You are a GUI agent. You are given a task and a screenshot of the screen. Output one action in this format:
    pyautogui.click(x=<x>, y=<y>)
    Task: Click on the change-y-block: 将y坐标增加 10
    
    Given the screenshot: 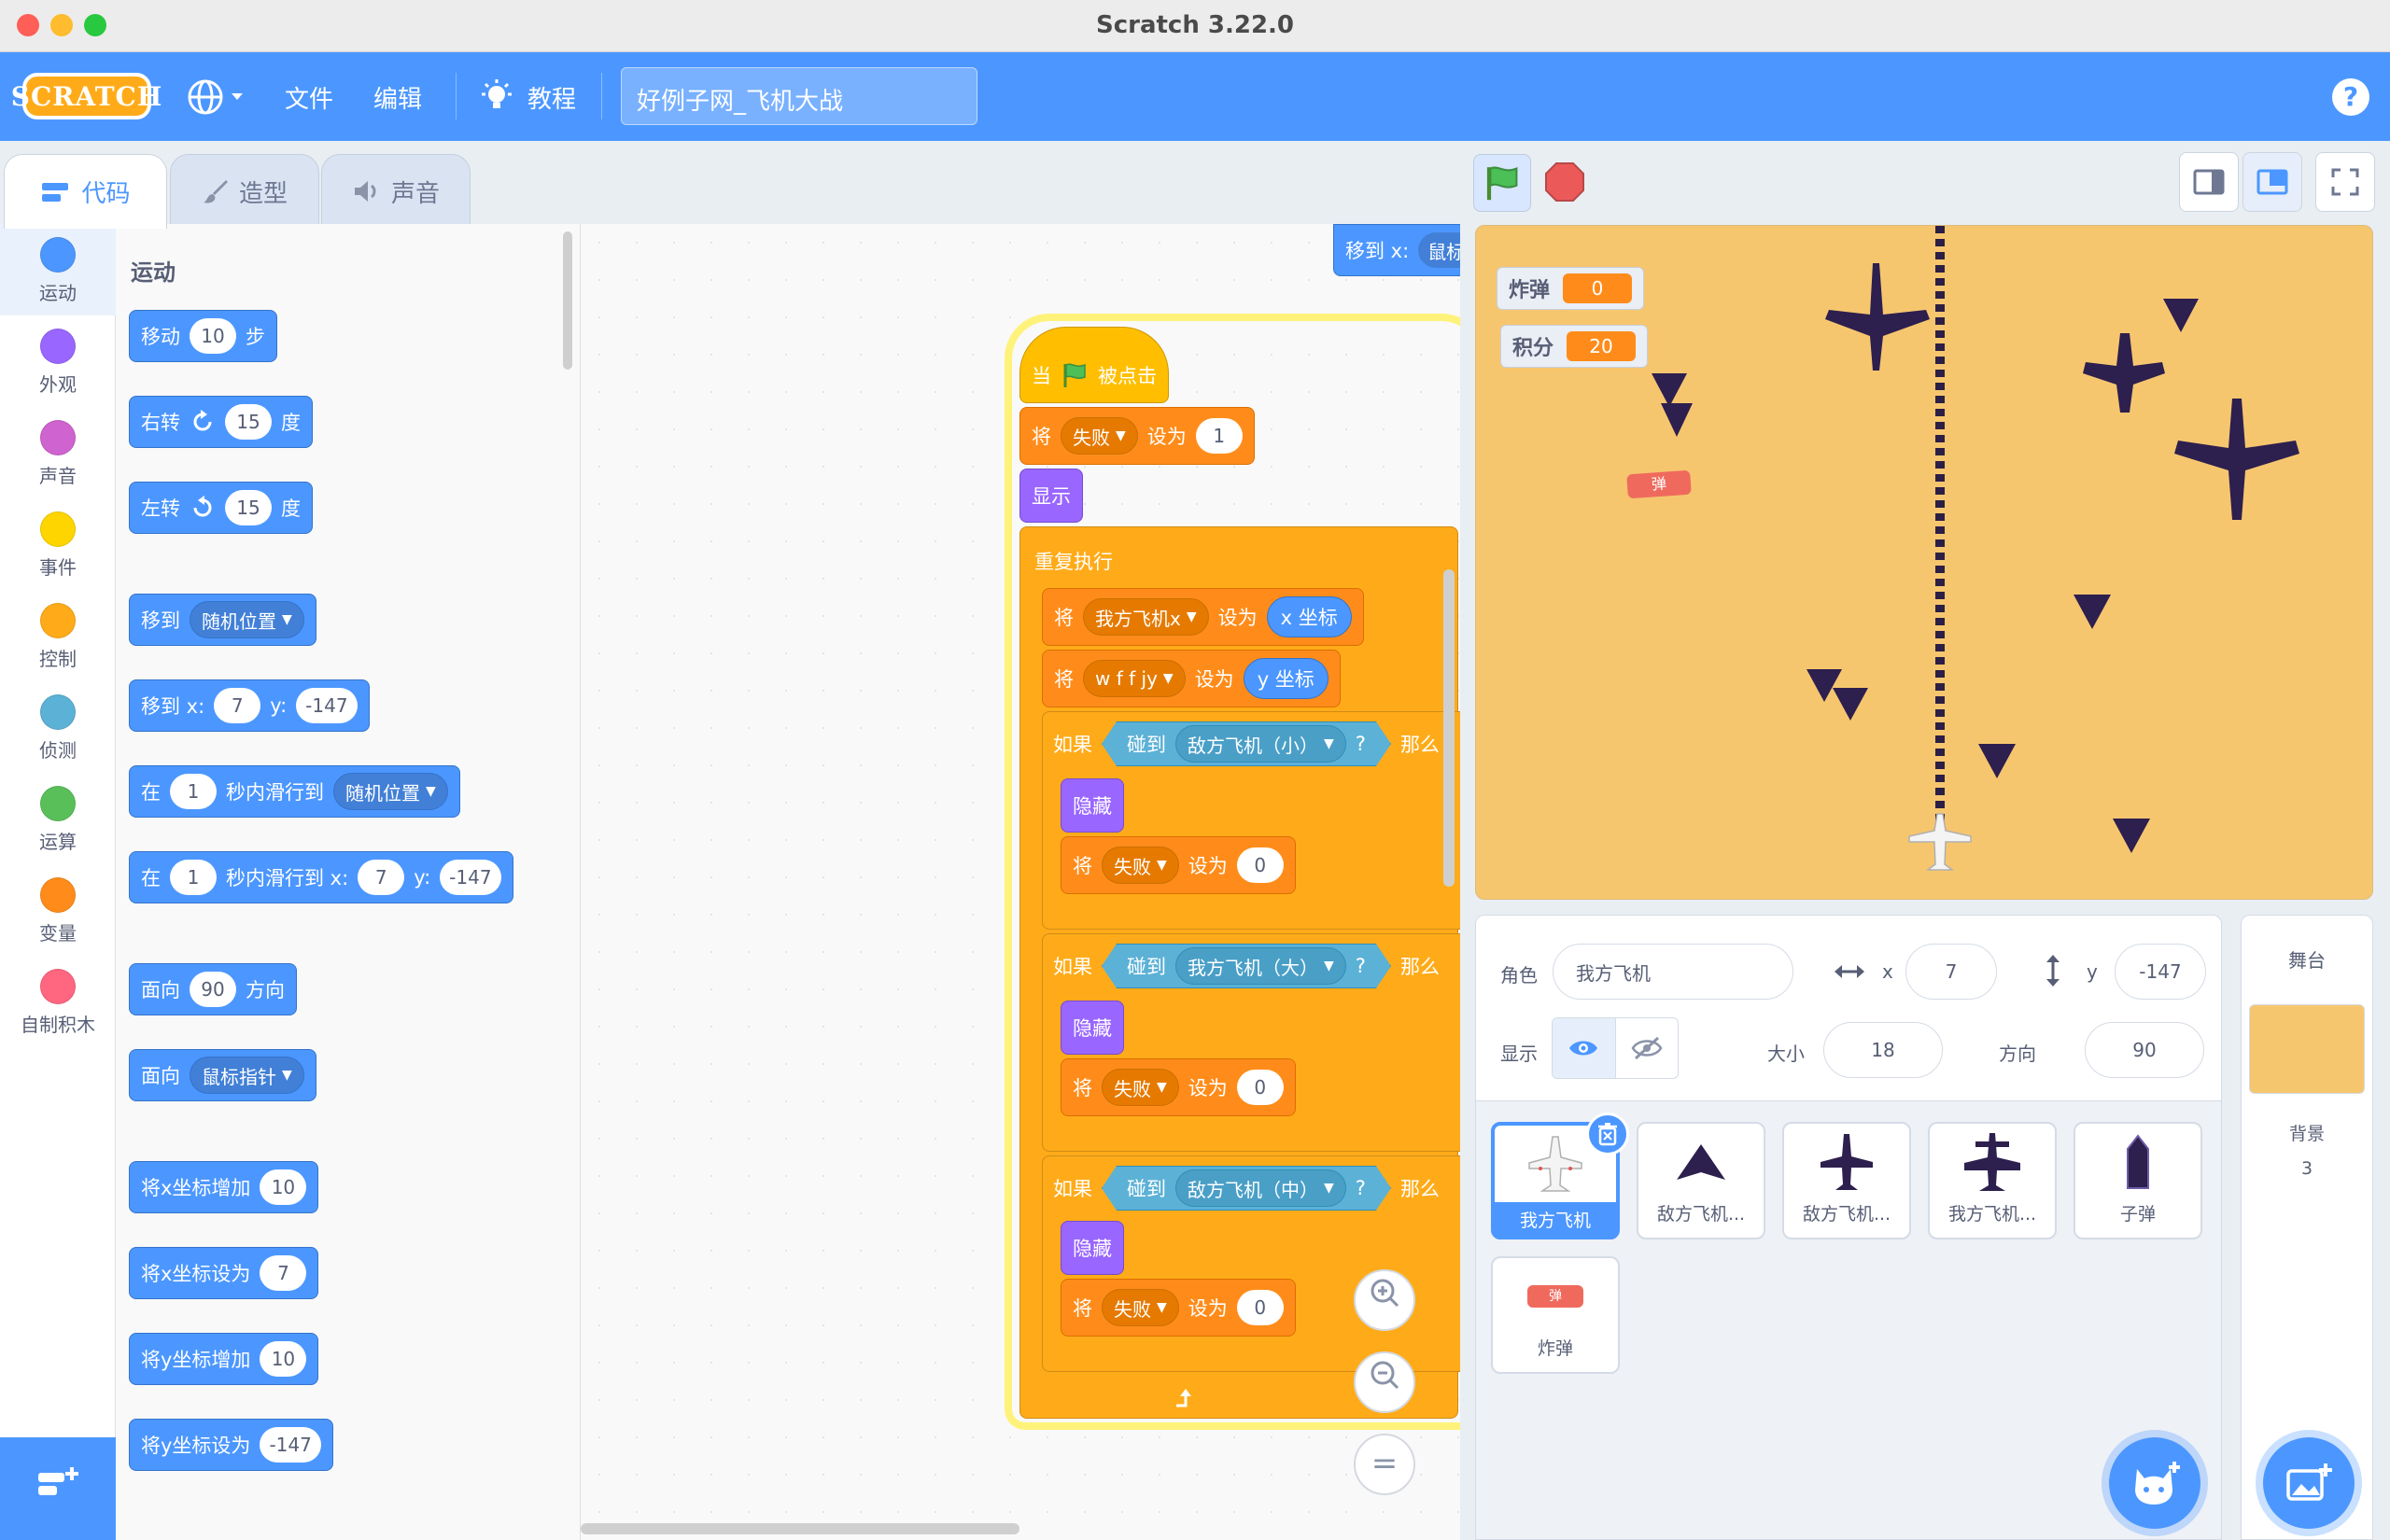 What is the action you would take?
    pyautogui.click(x=224, y=1359)
    